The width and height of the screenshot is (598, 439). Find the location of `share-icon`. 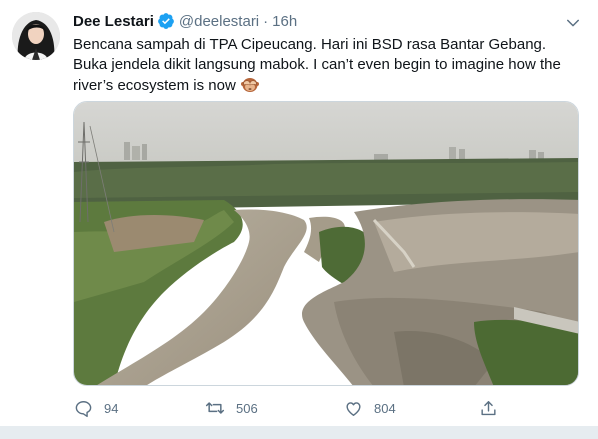

share-icon is located at coordinates (488, 408).